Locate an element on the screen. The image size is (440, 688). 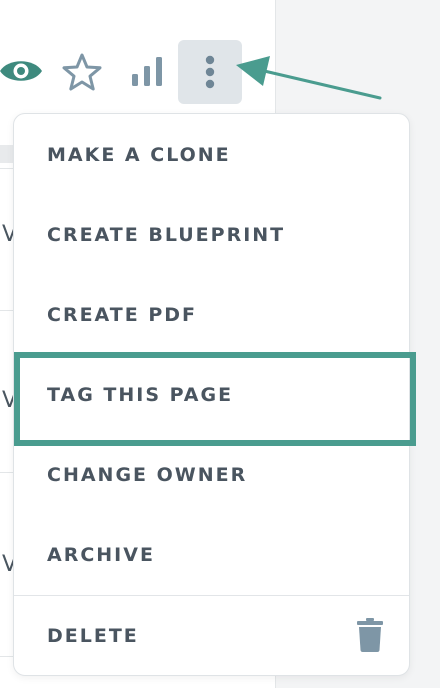
menu-item-change-owner: CHANGE OWNER is located at coordinates (211, 475).